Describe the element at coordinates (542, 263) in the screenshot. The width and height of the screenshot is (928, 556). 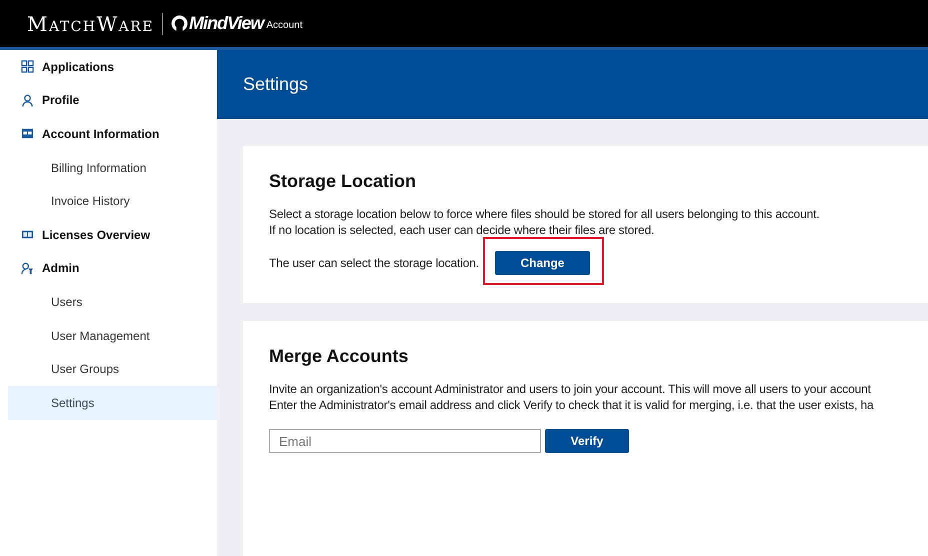
I see `change-button: Change` at that location.